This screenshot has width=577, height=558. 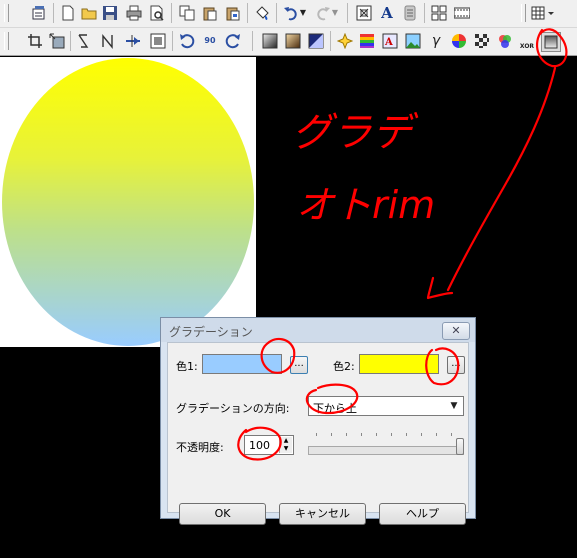 I want to click on sepia-icon, so click(x=293, y=41).